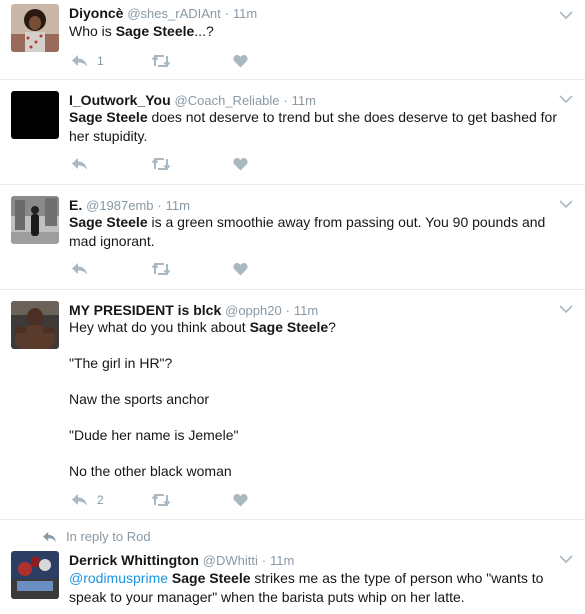 This screenshot has height=614, width=585. Describe the element at coordinates (230, 560) in the screenshot. I see `username: @DWhitti` at that location.